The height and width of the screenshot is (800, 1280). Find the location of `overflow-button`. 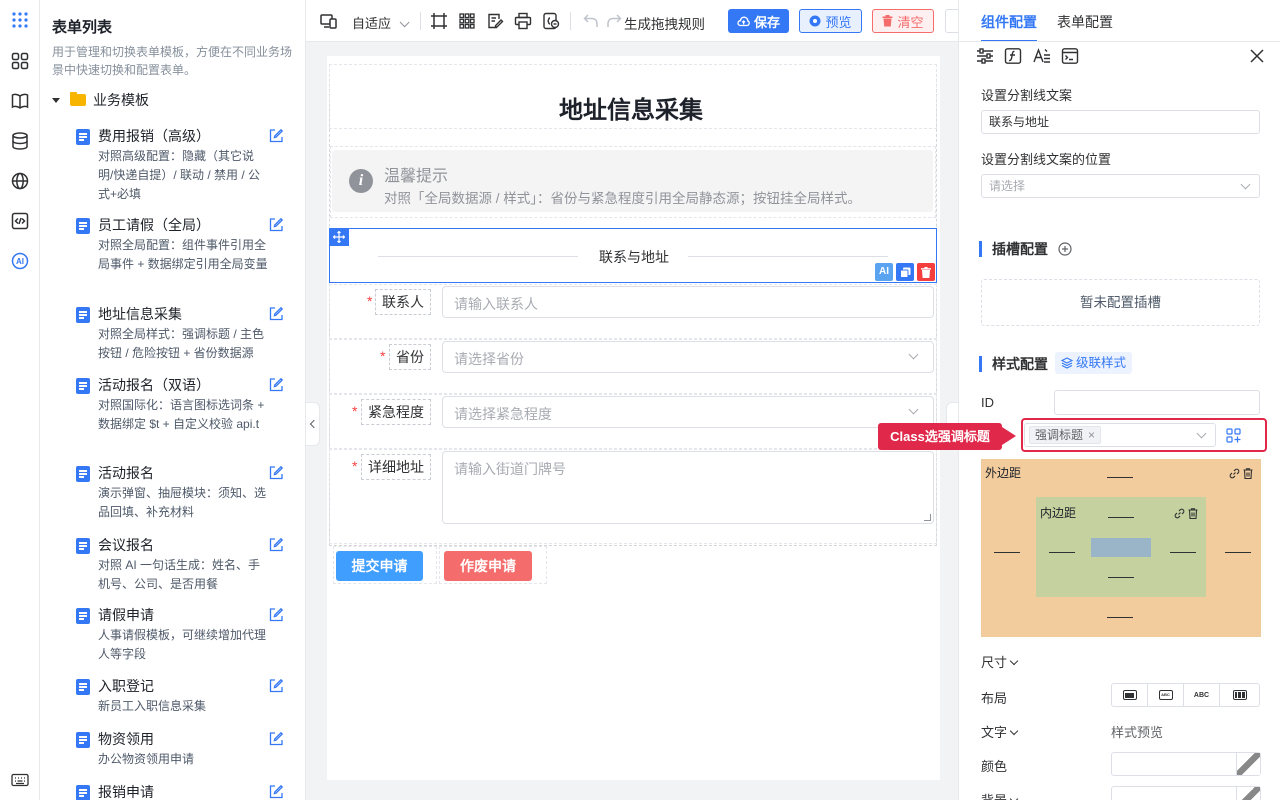

overflow-button is located at coordinates (951, 21).